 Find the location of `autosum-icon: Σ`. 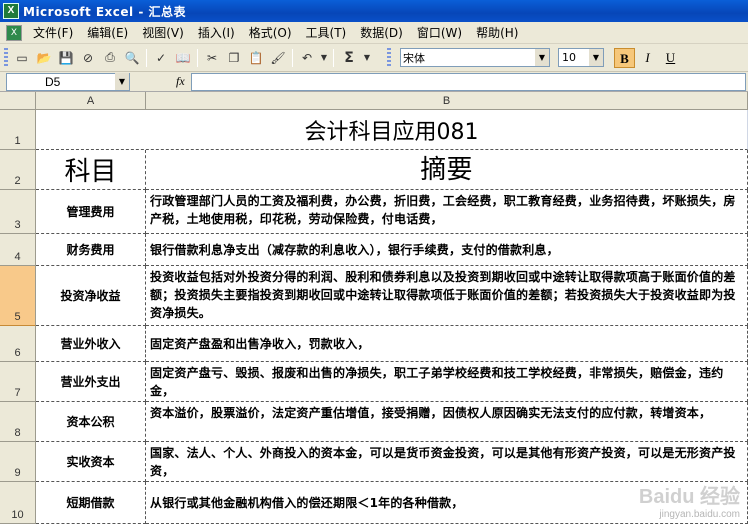

autosum-icon: Σ is located at coordinates (349, 58).